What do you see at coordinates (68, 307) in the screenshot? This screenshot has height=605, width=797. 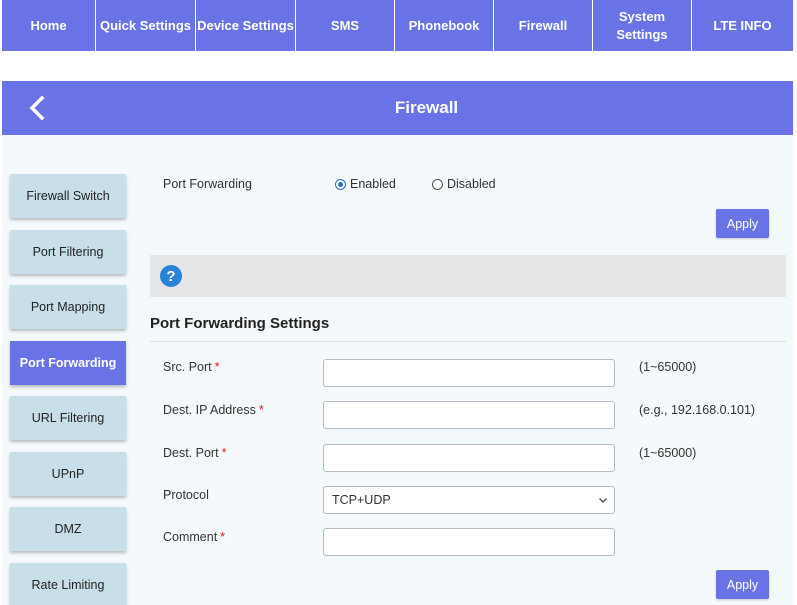 I see `sidebar-item-port-mapping: Port Mapping` at bounding box center [68, 307].